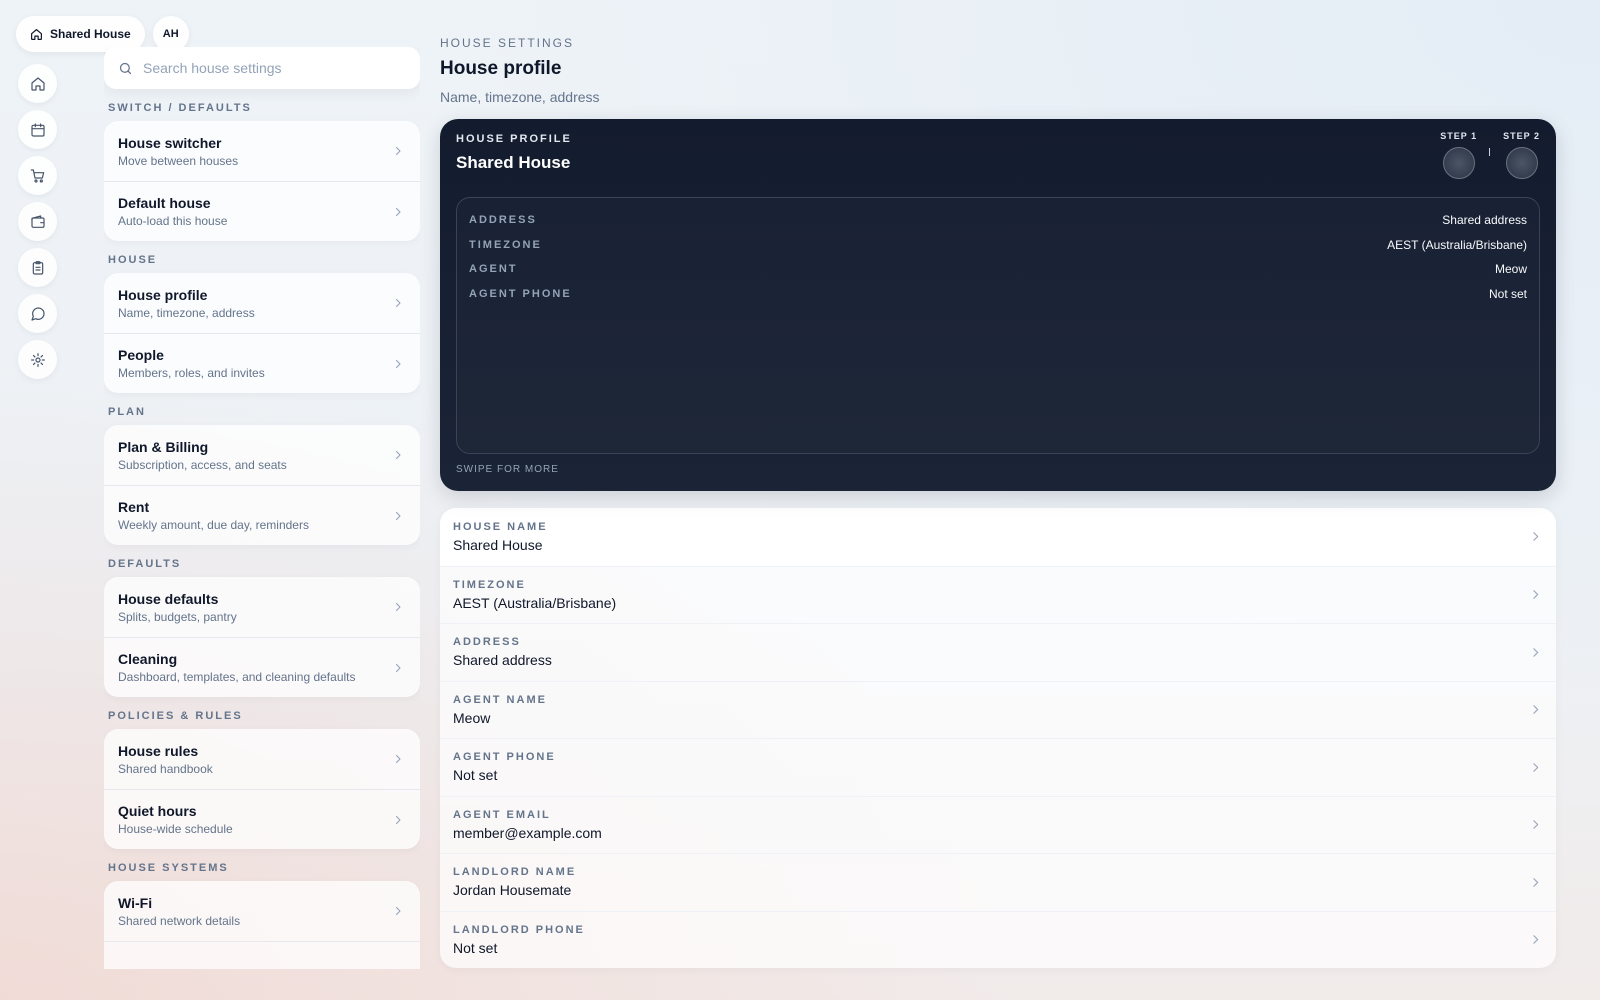 This screenshot has width=1600, height=1000. Describe the element at coordinates (489, 584) in the screenshot. I see `field-label: TIMEZONE` at that location.